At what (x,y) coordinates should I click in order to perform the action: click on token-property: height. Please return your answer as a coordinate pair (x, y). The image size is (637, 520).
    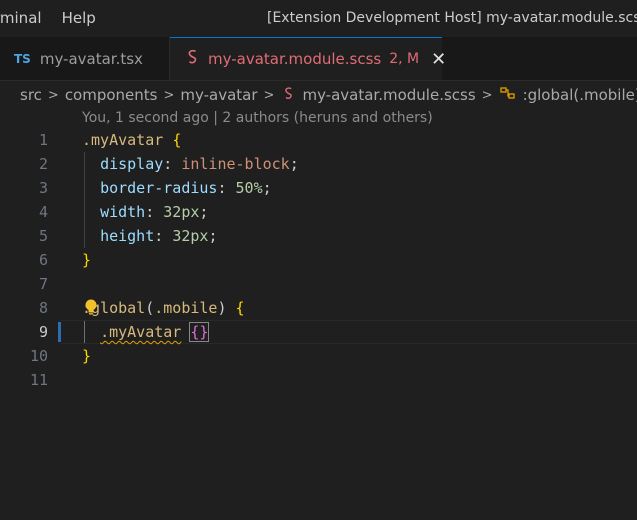
    Looking at the image, I should click on (127, 236).